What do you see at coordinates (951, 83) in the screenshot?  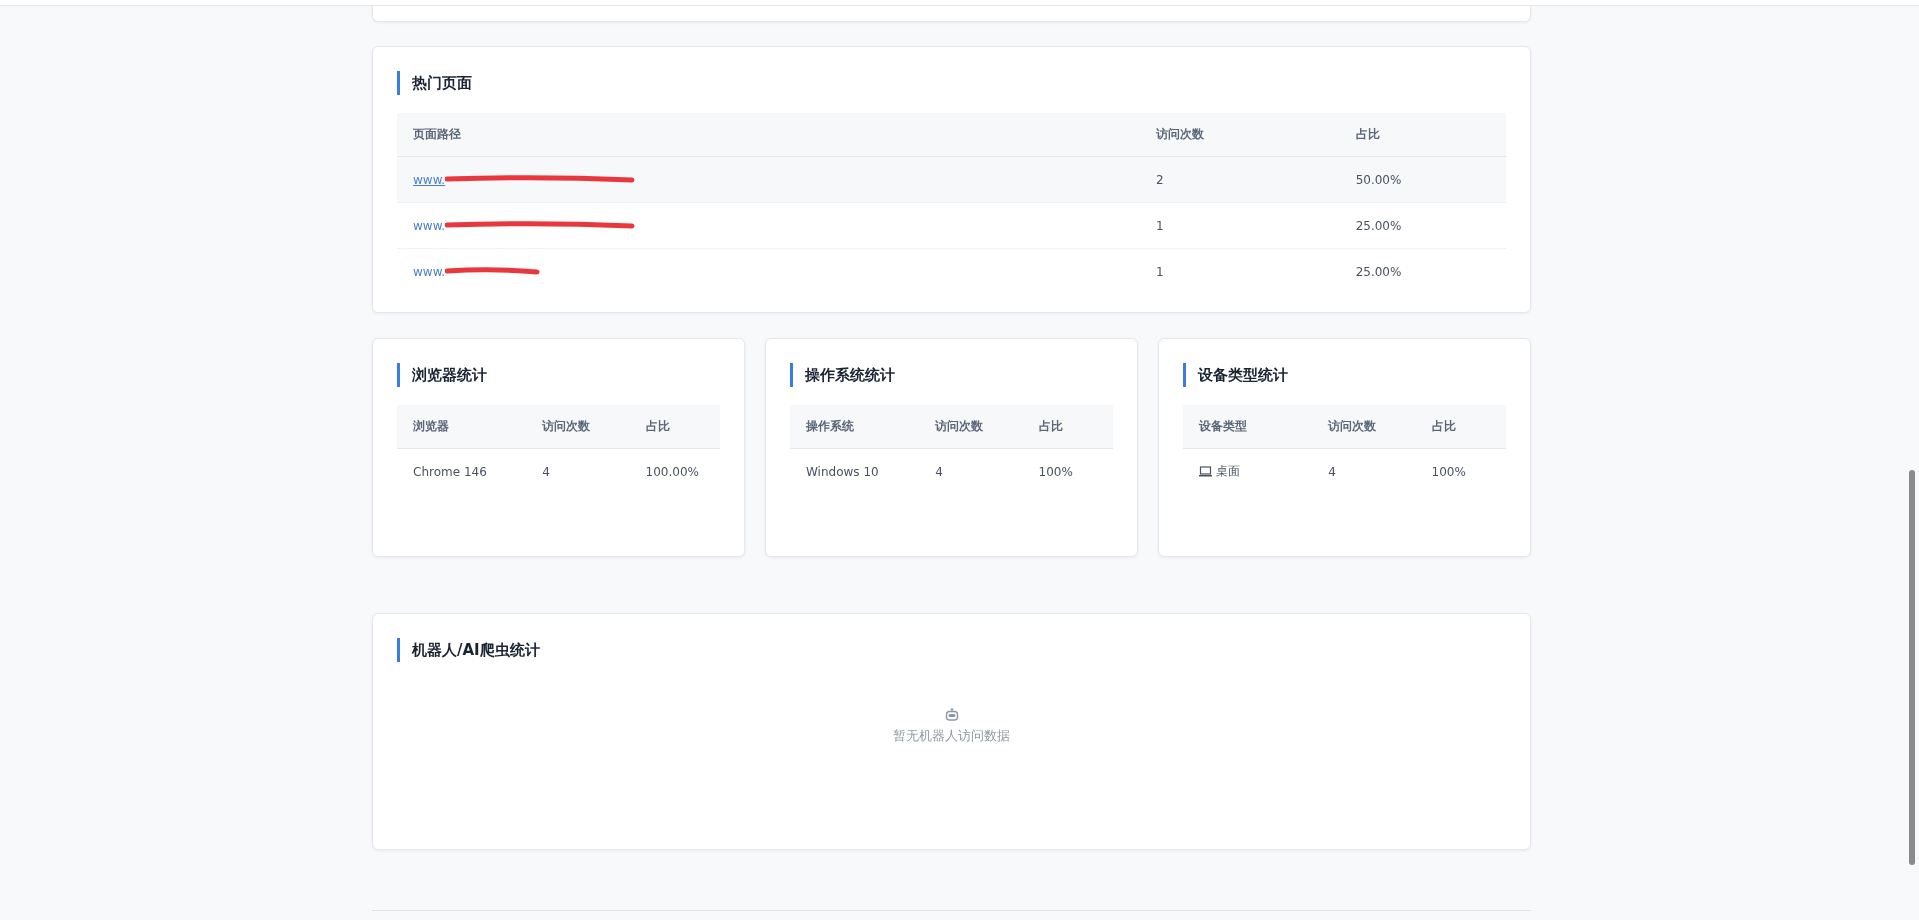 I see `card-title: 热门页面` at bounding box center [951, 83].